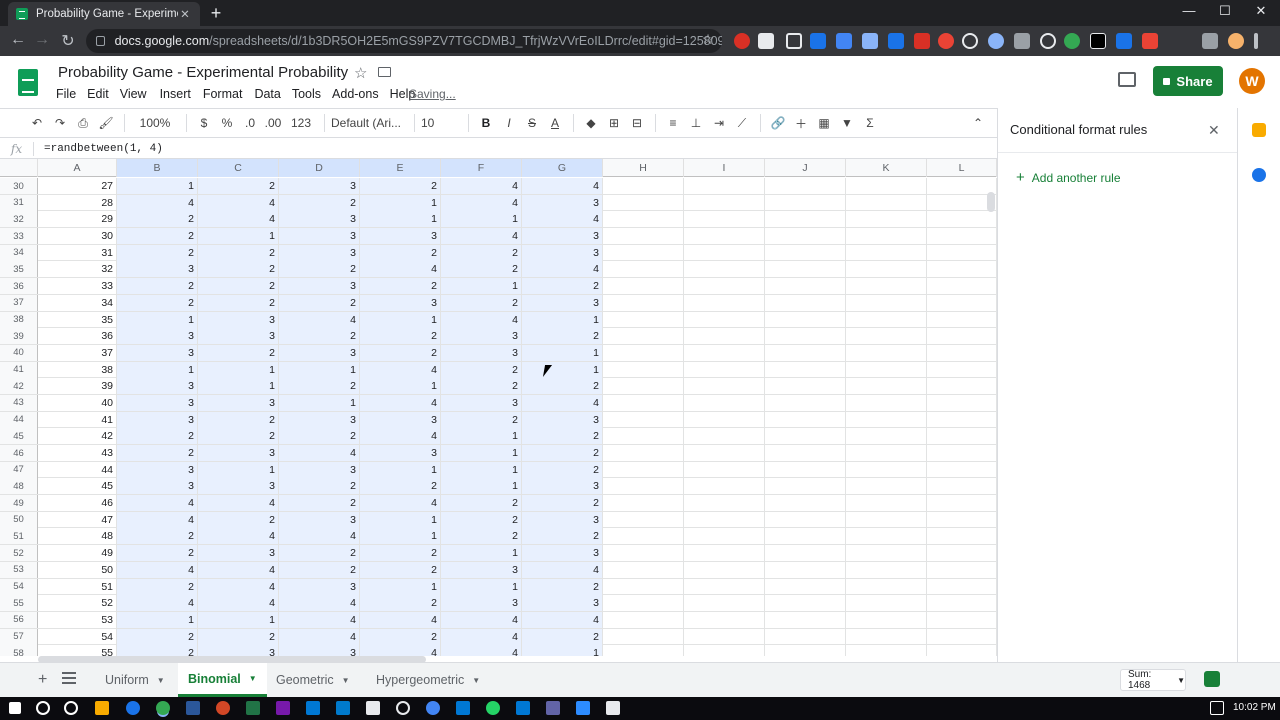 This screenshot has height=720, width=1280. I want to click on column-header-c: C, so click(238, 168).